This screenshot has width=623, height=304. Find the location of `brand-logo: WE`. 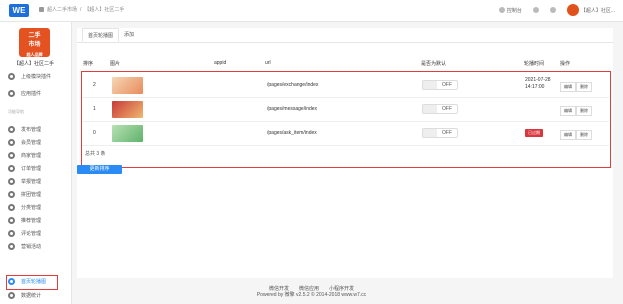

brand-logo: WE is located at coordinates (19, 10).